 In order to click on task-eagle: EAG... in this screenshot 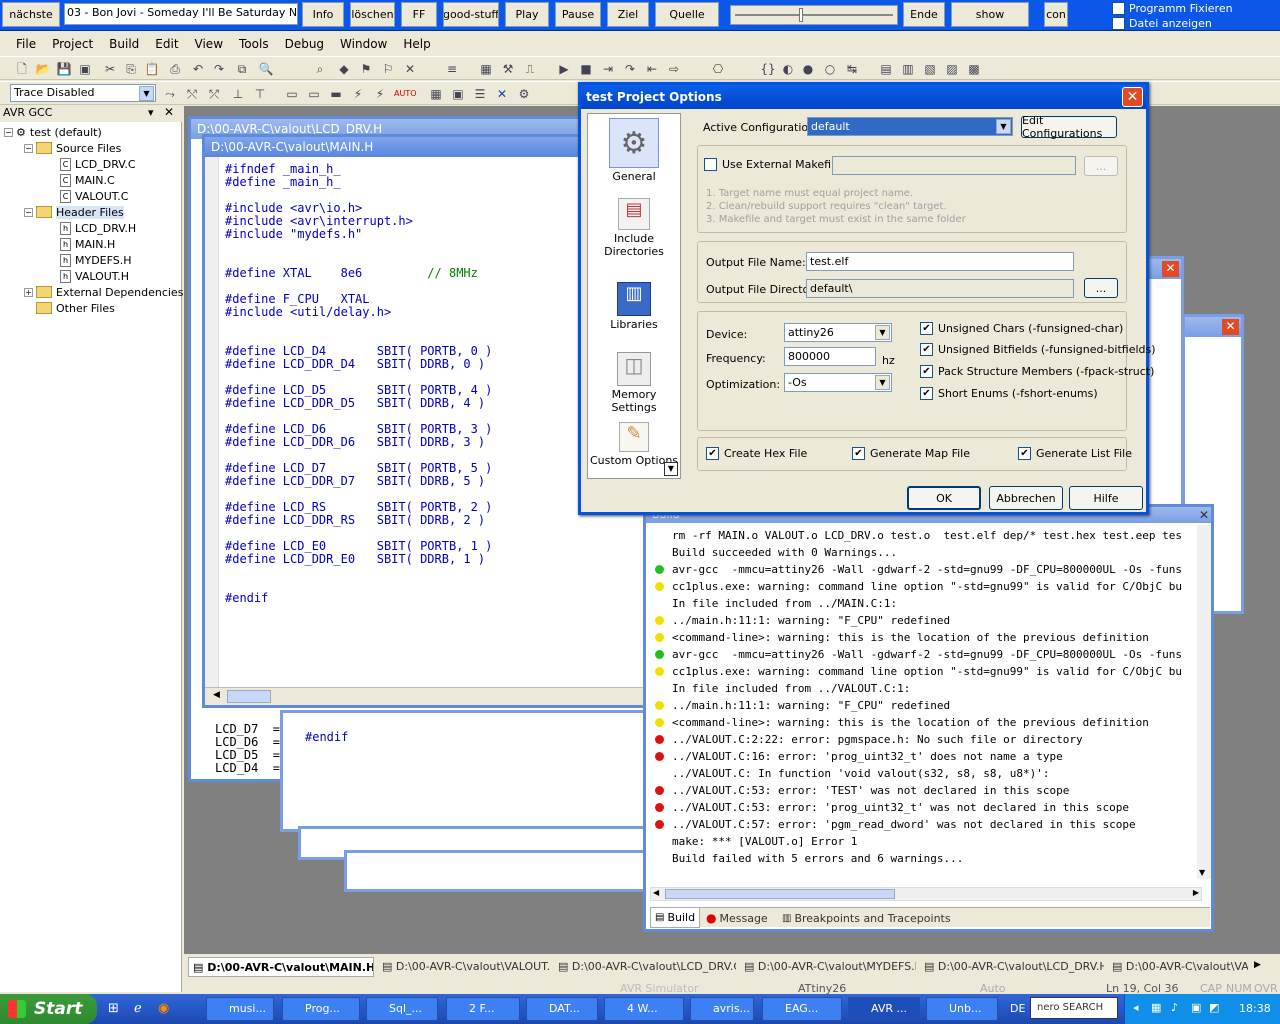, I will do `click(802, 1009)`.